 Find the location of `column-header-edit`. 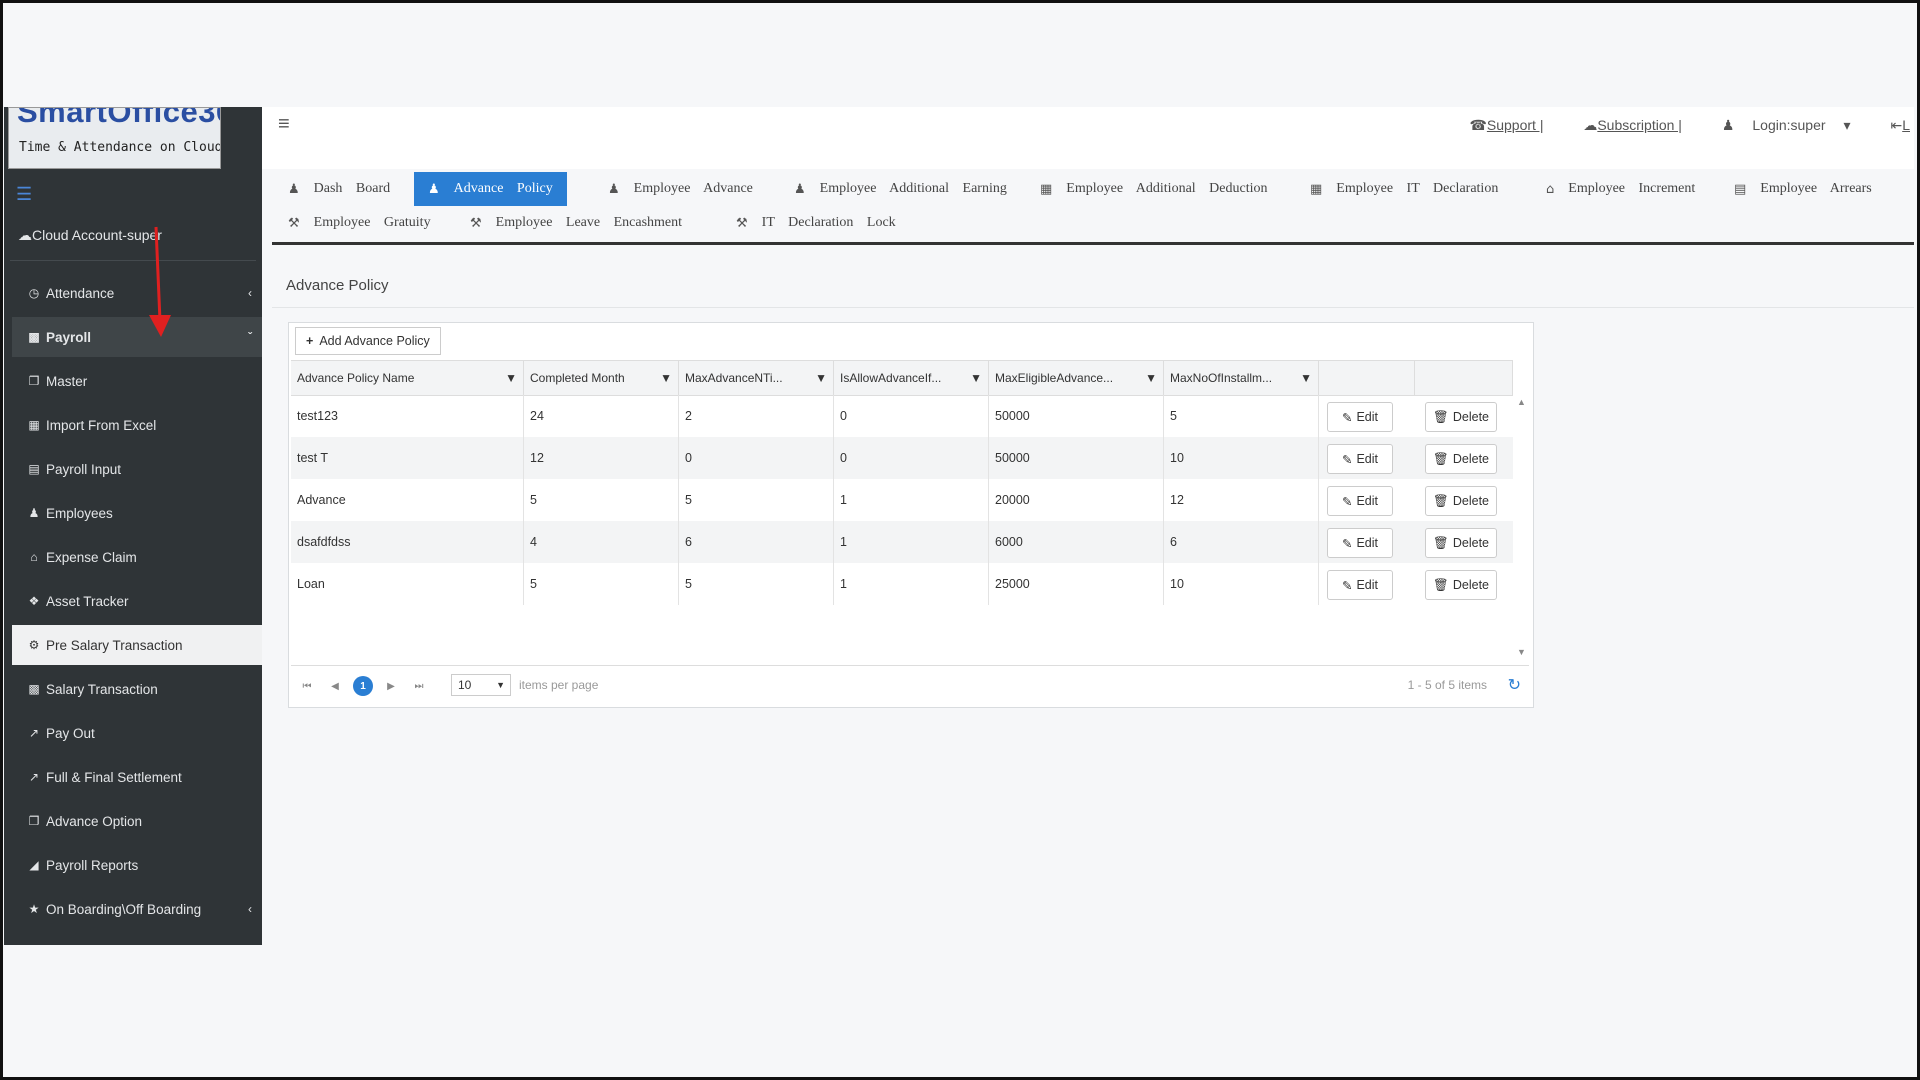

column-header-edit is located at coordinates (1367, 378).